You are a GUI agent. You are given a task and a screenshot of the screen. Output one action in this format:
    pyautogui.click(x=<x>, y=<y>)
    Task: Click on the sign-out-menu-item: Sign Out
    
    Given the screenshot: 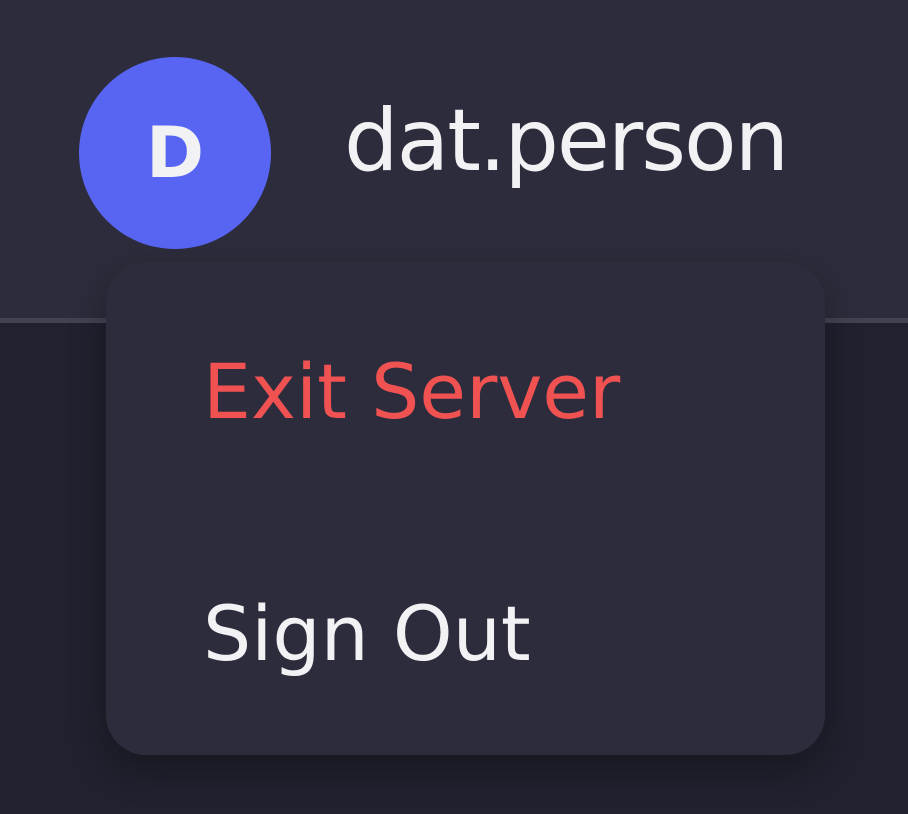 What is the action you would take?
    pyautogui.click(x=367, y=634)
    